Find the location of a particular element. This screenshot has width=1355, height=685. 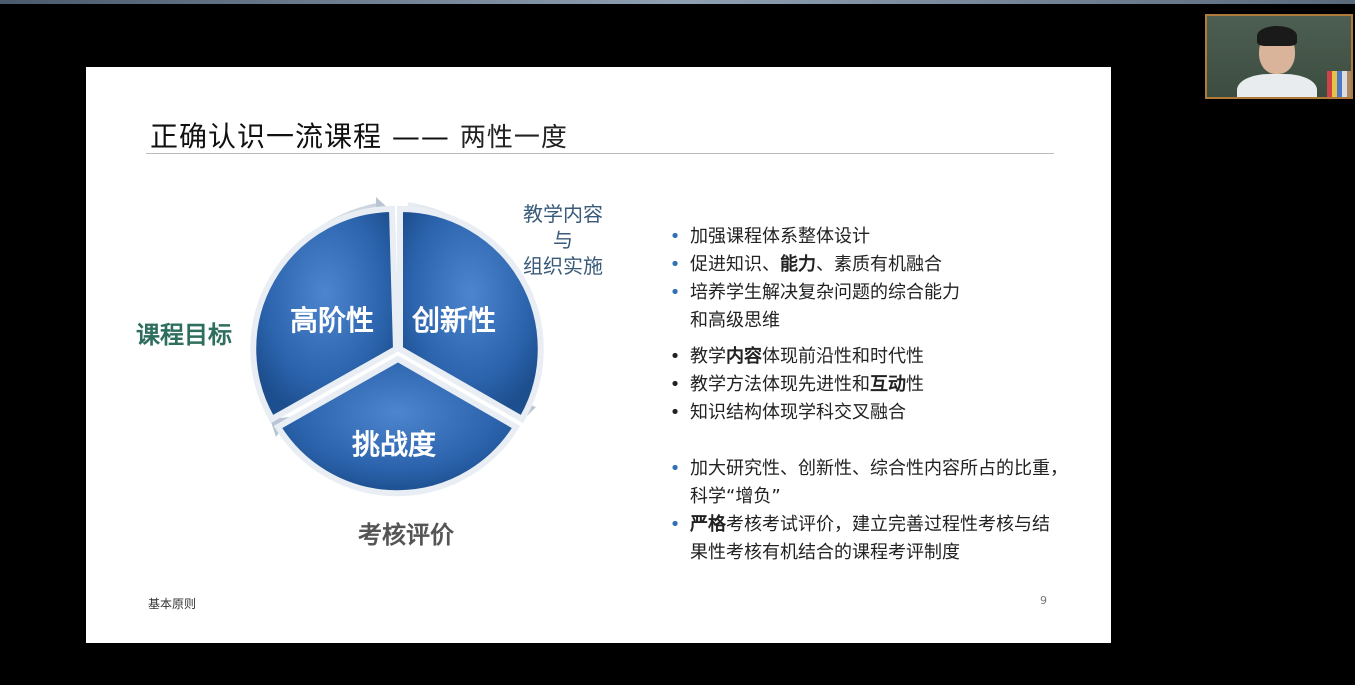

title-divider is located at coordinates (600, 153).